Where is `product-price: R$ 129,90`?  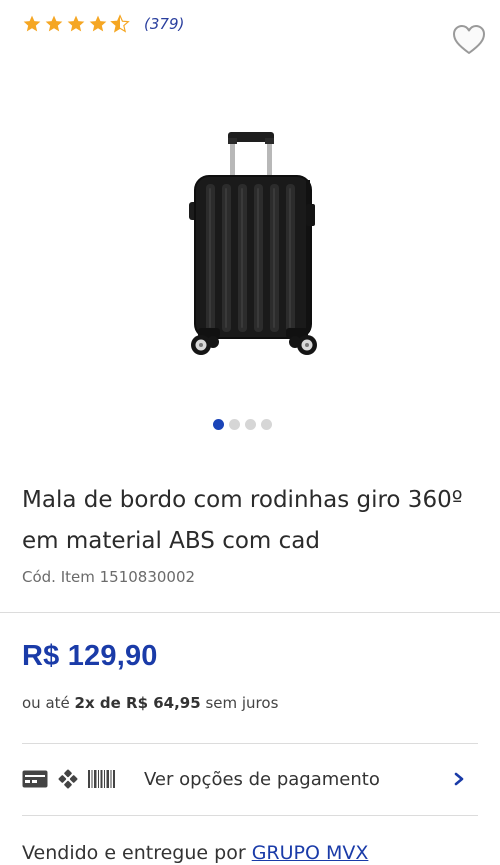 product-price: R$ 129,90 is located at coordinates (90, 656).